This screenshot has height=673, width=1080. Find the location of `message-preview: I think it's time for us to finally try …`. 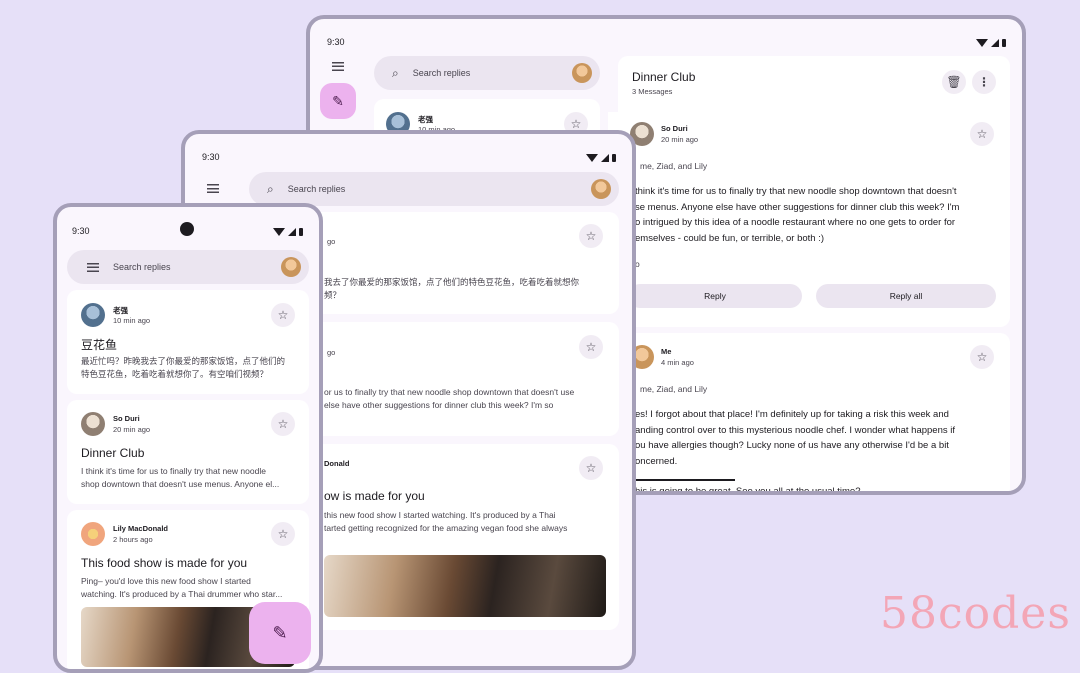

message-preview: I think it's time for us to finally try … is located at coordinates (180, 478).